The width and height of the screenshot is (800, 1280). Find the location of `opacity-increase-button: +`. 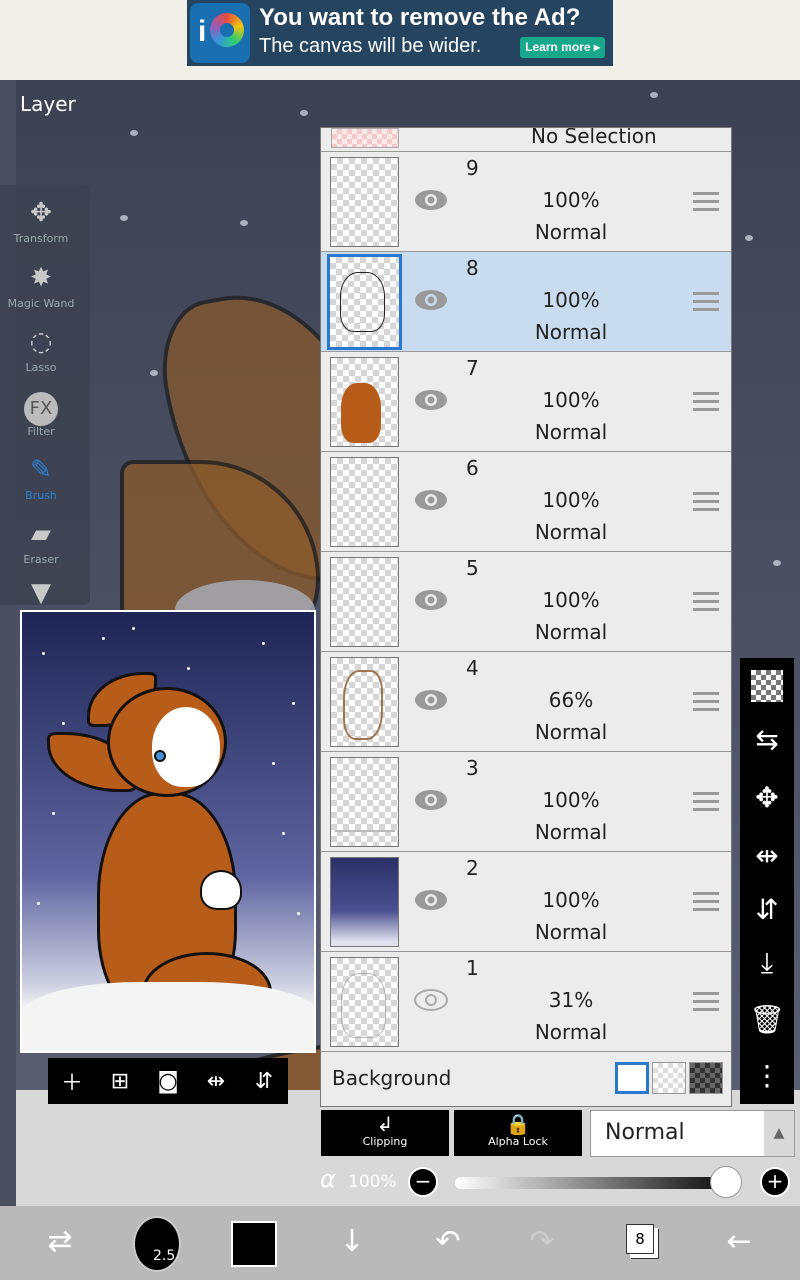

opacity-increase-button: + is located at coordinates (775, 1182).